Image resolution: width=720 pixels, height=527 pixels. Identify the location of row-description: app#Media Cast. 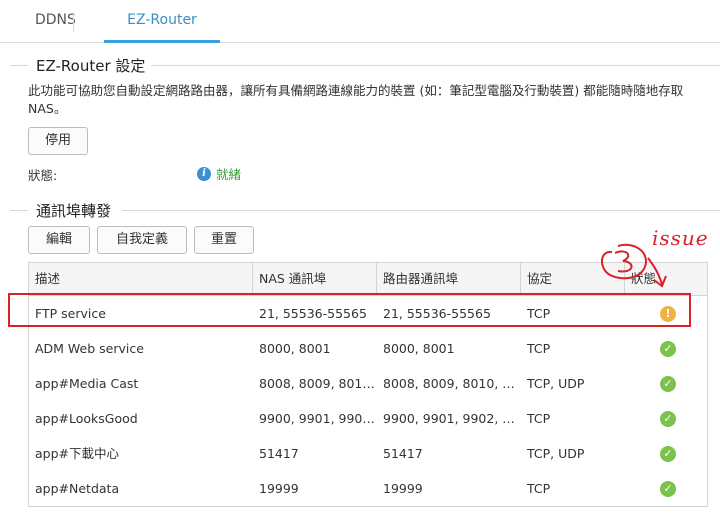
(87, 383).